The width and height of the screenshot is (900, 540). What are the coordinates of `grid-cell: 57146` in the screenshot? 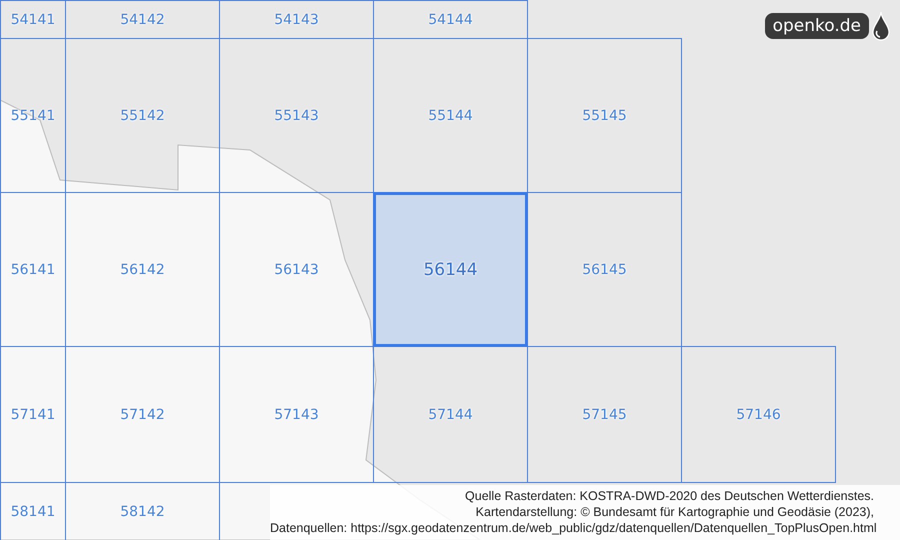 It's located at (758, 414).